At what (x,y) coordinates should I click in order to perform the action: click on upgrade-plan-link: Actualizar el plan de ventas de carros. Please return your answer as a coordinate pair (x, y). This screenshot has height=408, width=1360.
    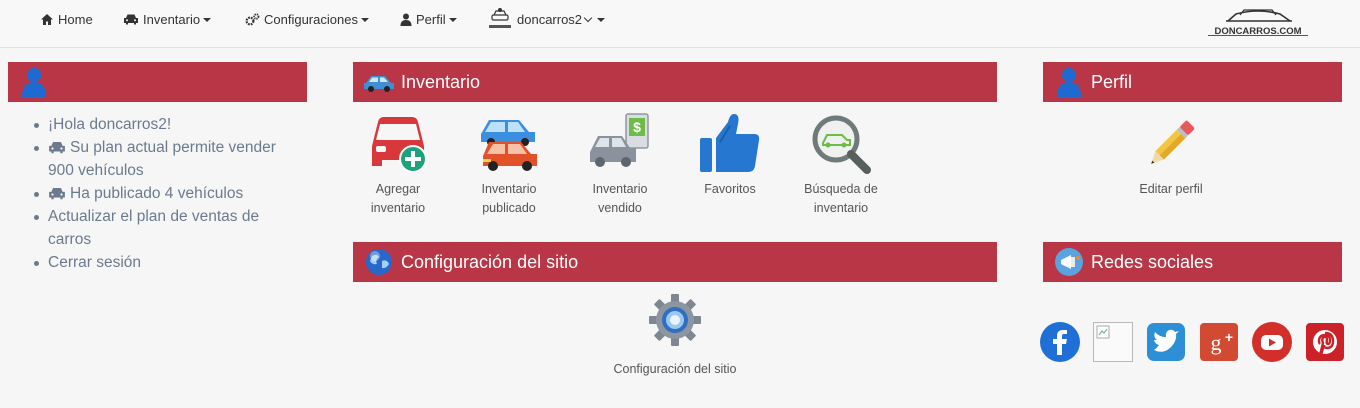
    Looking at the image, I should click on (153, 228).